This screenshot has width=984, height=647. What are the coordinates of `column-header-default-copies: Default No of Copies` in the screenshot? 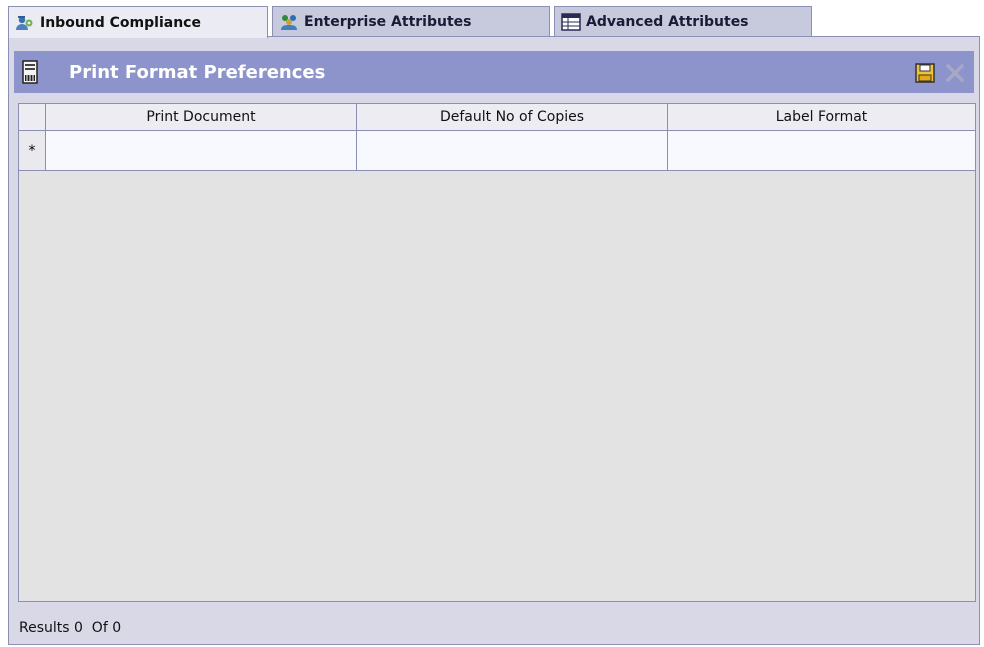 It's located at (512, 117).